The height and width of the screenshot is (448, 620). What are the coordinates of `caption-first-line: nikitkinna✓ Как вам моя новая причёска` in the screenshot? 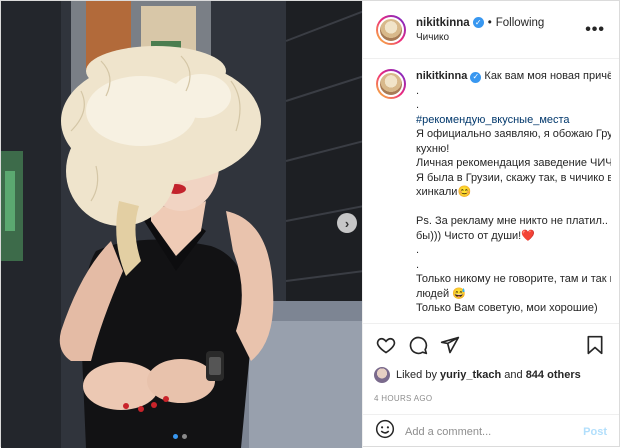 It's located at (513, 76).